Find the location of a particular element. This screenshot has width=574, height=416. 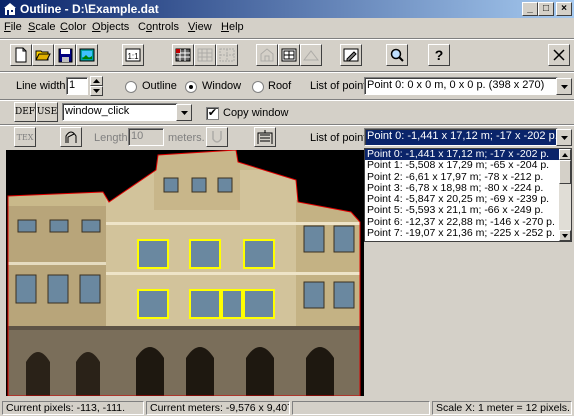

line-width-label: Line width is located at coordinates (41, 86).